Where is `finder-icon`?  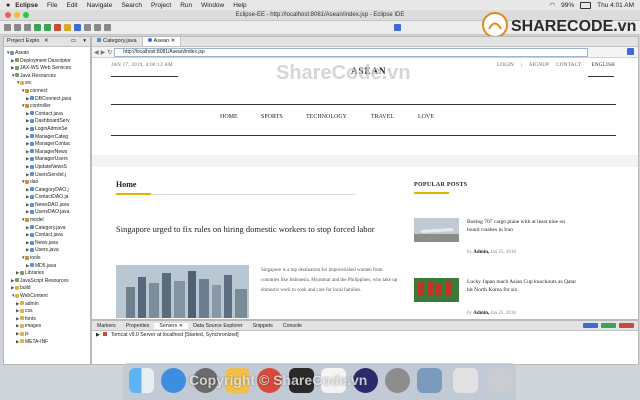 finder-icon is located at coordinates (141, 380).